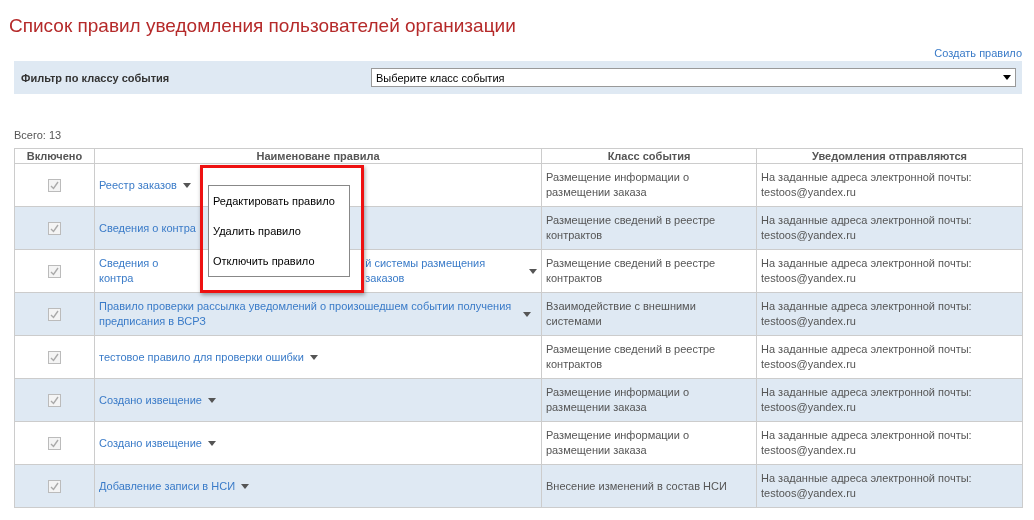  I want to click on rule-name-link: й системы размещения заказов, so click(444, 271).